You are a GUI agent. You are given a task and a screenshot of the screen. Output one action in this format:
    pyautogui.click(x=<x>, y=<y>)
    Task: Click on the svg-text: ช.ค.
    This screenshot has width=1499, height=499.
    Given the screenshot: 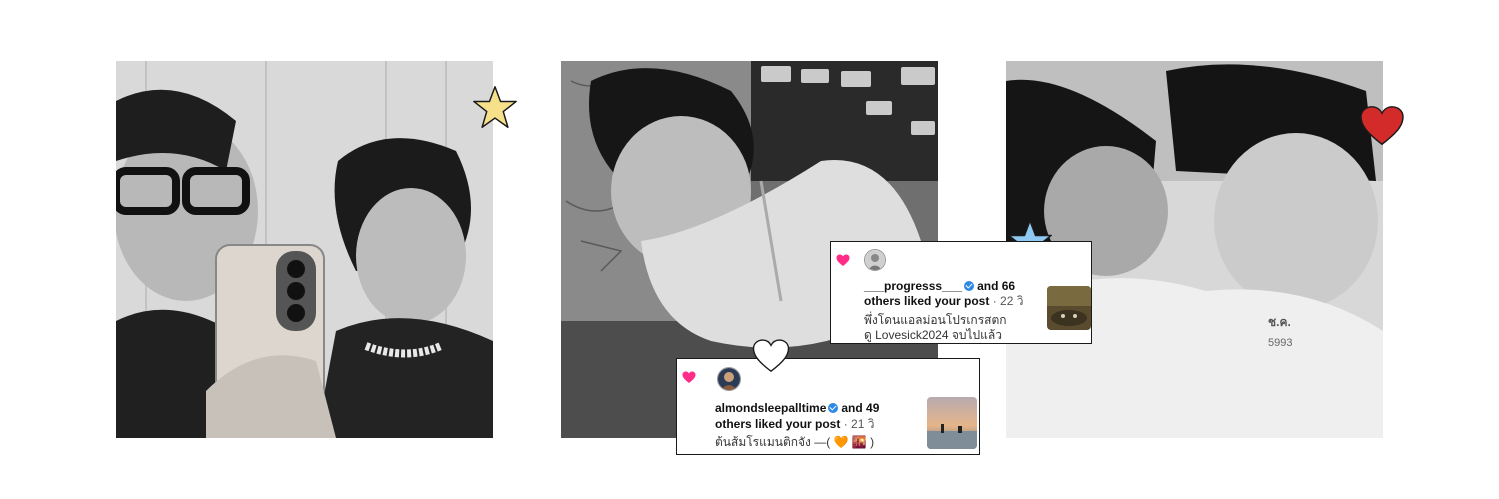 What is the action you would take?
    pyautogui.click(x=1279, y=322)
    